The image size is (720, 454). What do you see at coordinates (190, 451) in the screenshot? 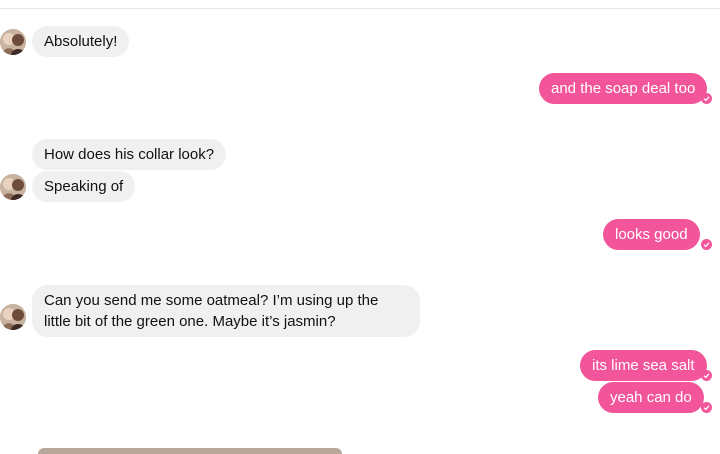
I see `media-attachment-preview` at bounding box center [190, 451].